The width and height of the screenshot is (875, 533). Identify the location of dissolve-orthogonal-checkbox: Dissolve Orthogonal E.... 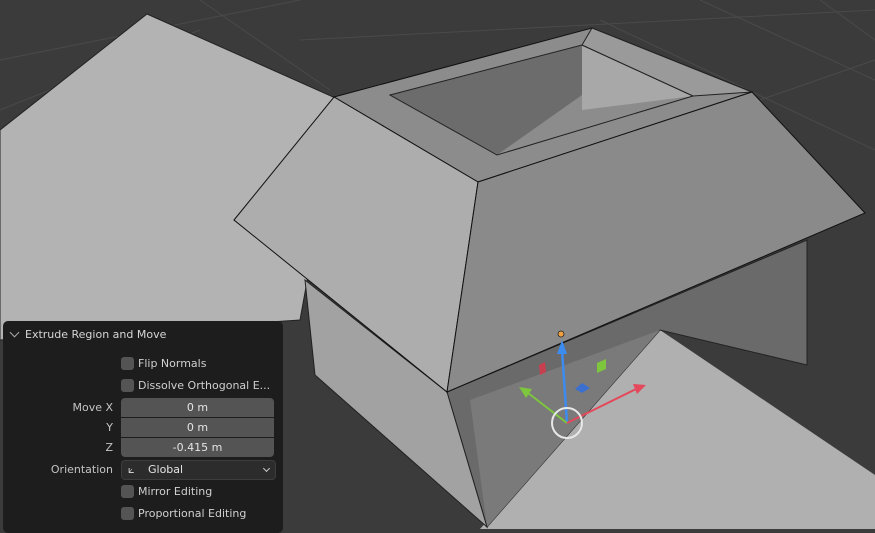
(143, 386).